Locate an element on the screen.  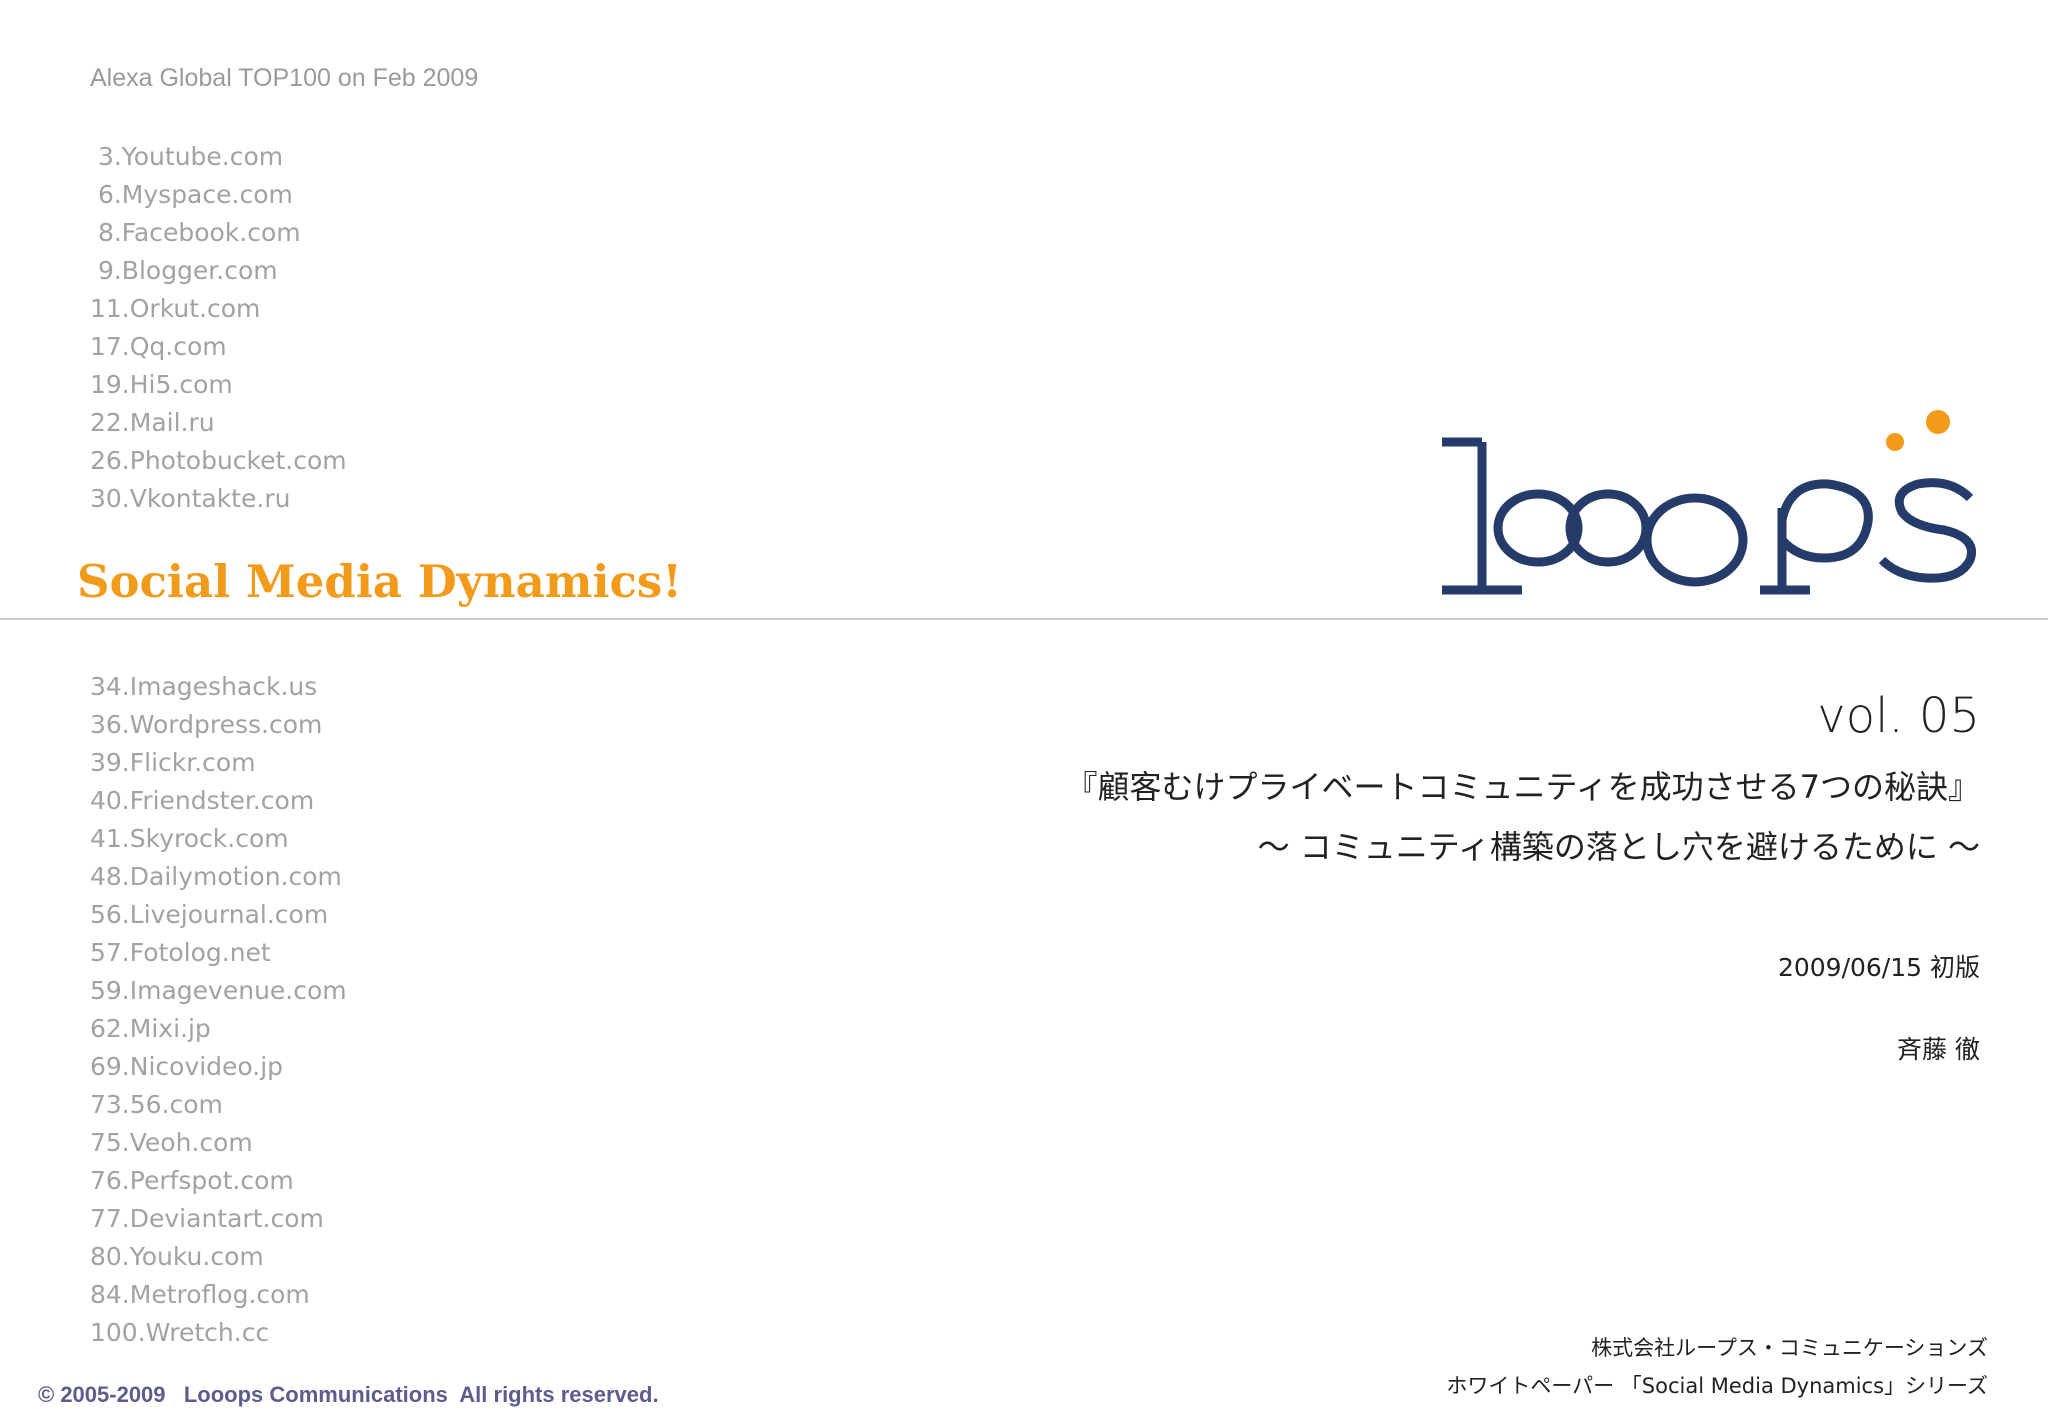
site-list-item: 75.Veoh.com is located at coordinates (171, 1142).